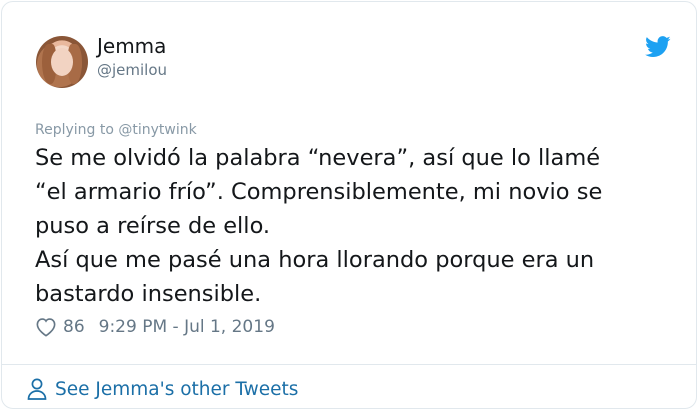 This screenshot has height=412, width=700. I want to click on divider, so click(349, 364).